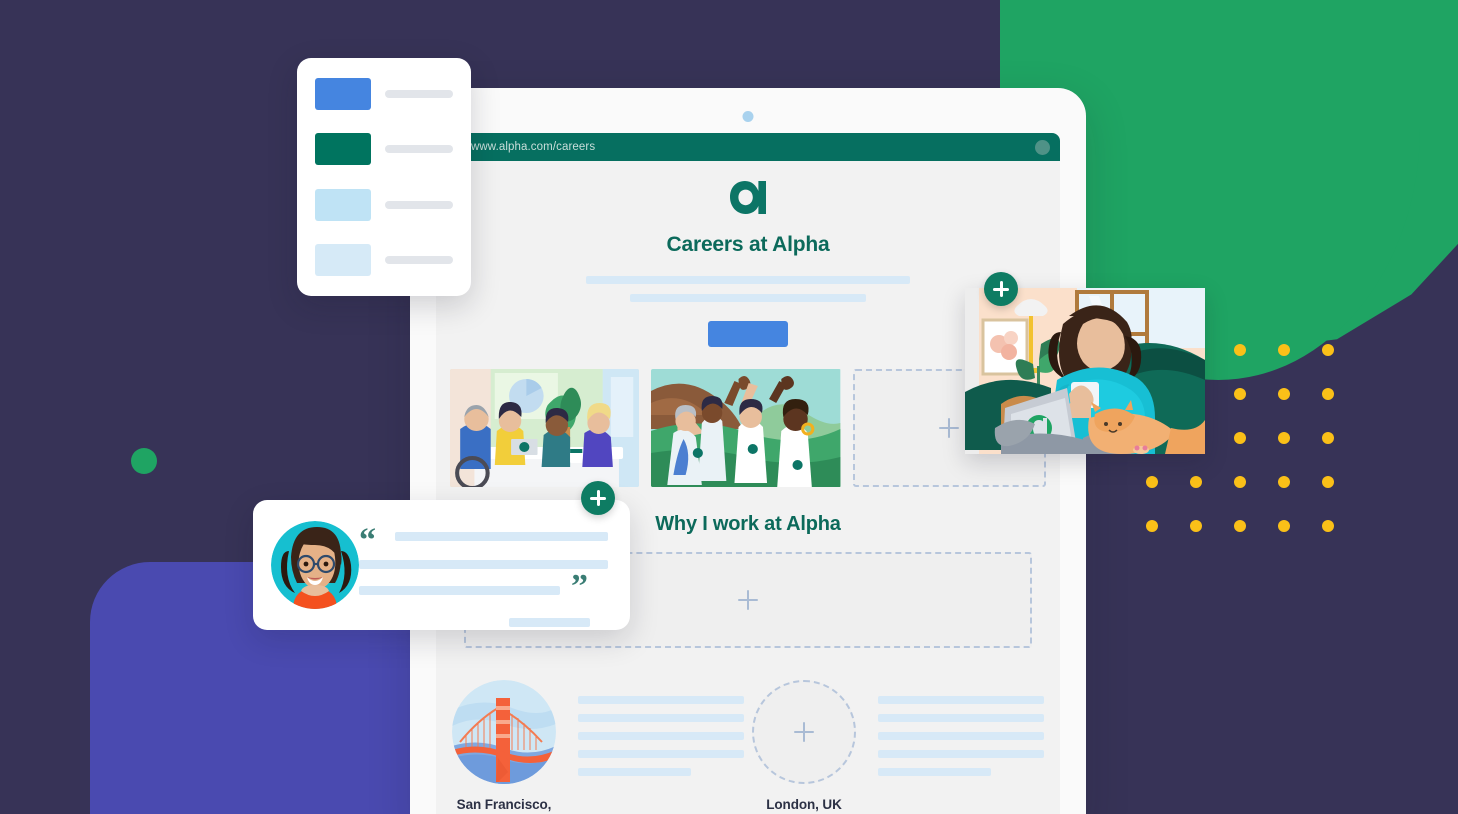  What do you see at coordinates (367, 540) in the screenshot?
I see `quote-open-icon: “` at bounding box center [367, 540].